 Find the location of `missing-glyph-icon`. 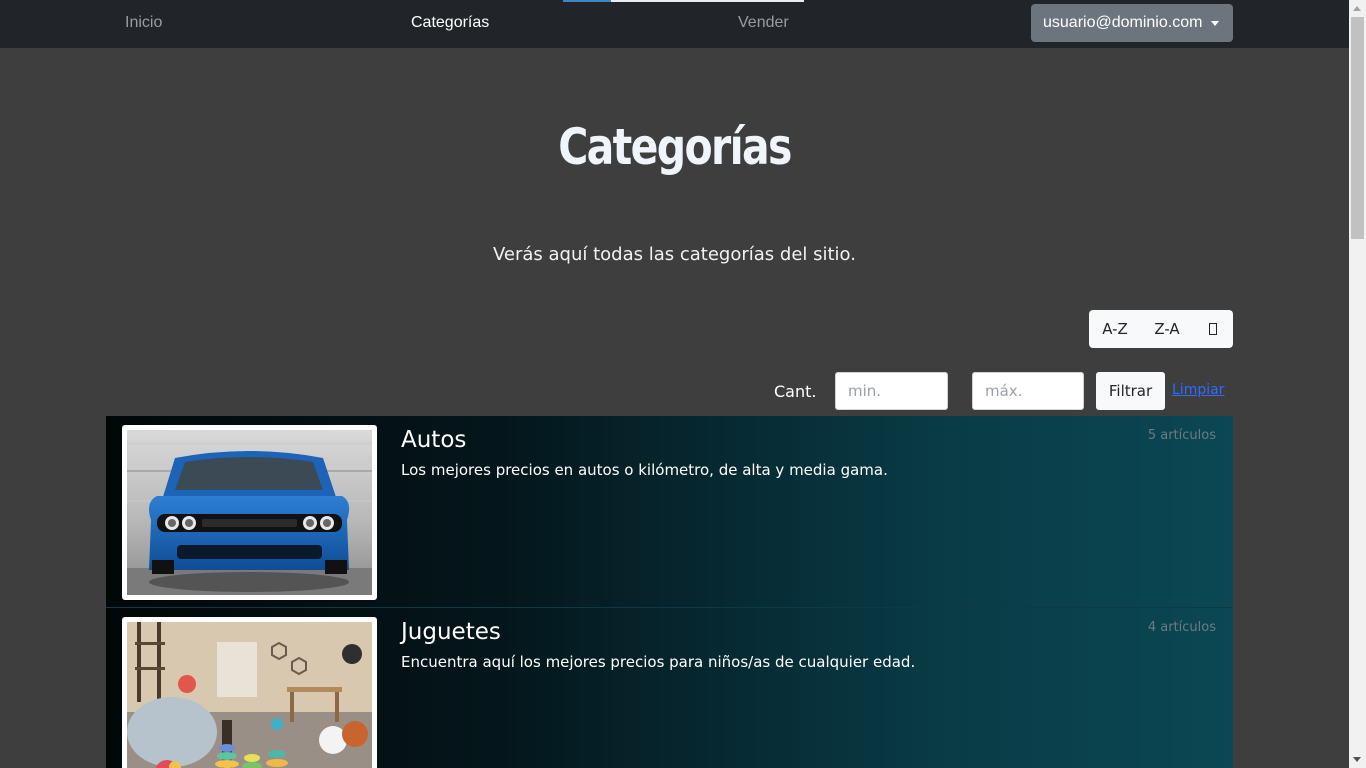

missing-glyph-icon is located at coordinates (1213, 329).